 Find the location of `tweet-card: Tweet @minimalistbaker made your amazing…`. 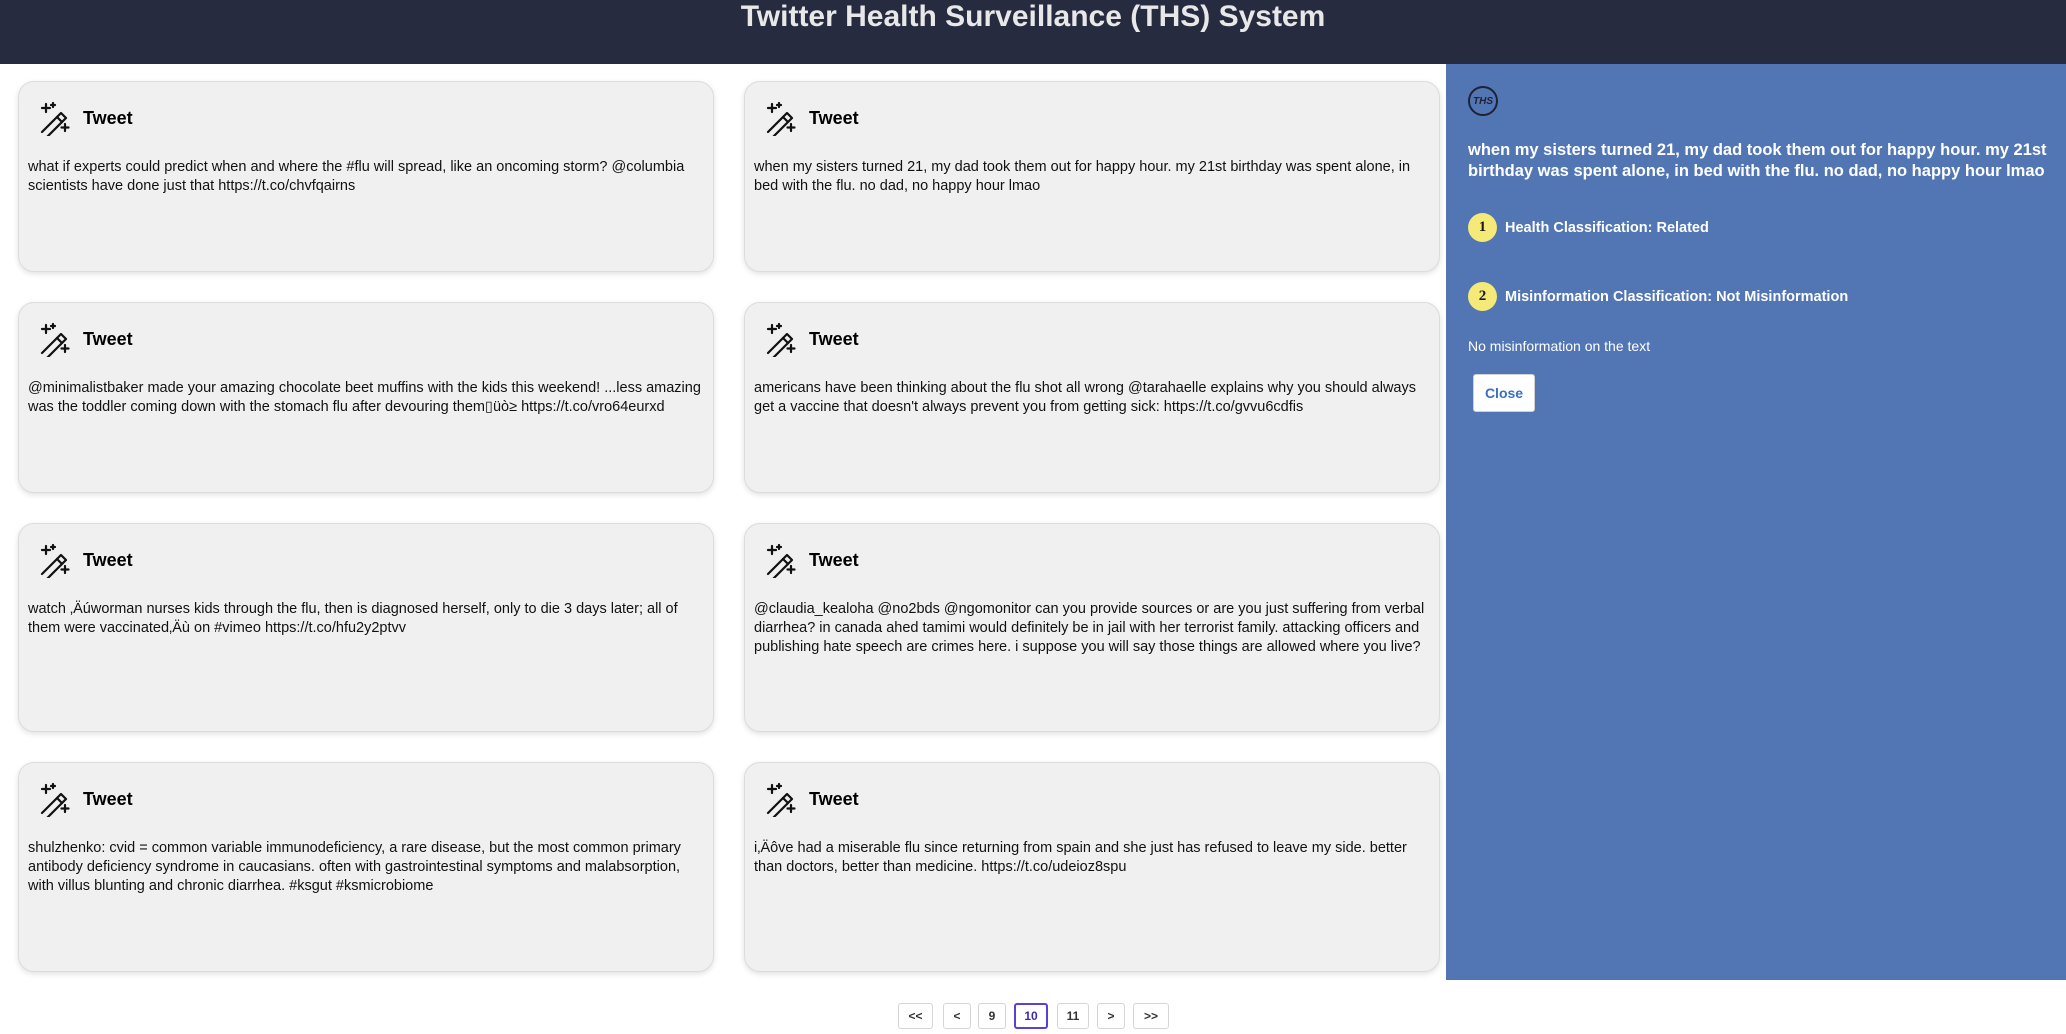

tweet-card: Tweet @minimalistbaker made your amazing… is located at coordinates (366, 397).